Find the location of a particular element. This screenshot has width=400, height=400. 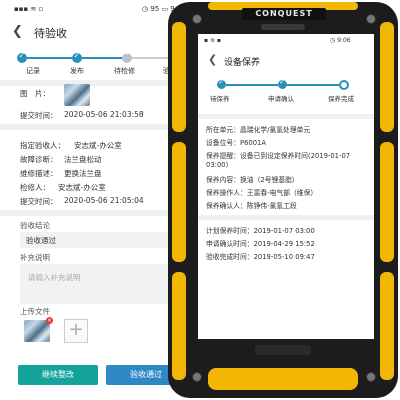

step-label: 待检修 is located at coordinates (124, 71).